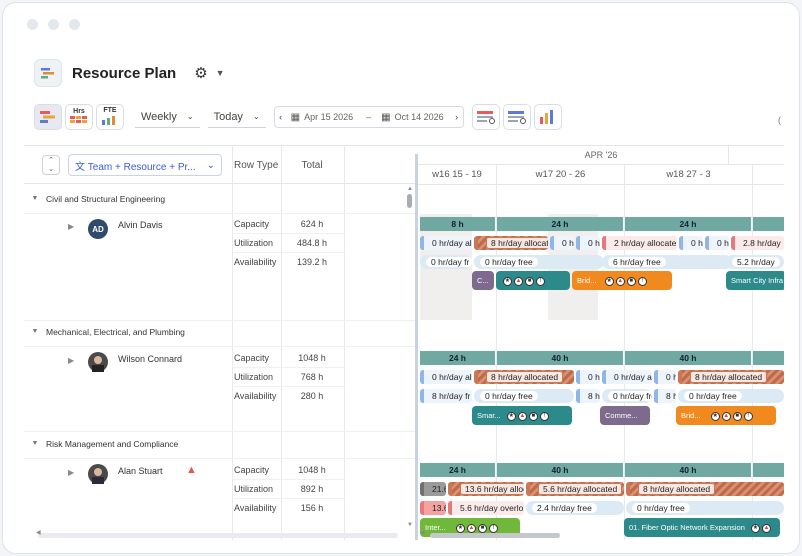 The height and width of the screenshot is (556, 802). Describe the element at coordinates (575, 489) in the screenshot. I see `utilization-pill: 5.6 hr/day allocated` at that location.